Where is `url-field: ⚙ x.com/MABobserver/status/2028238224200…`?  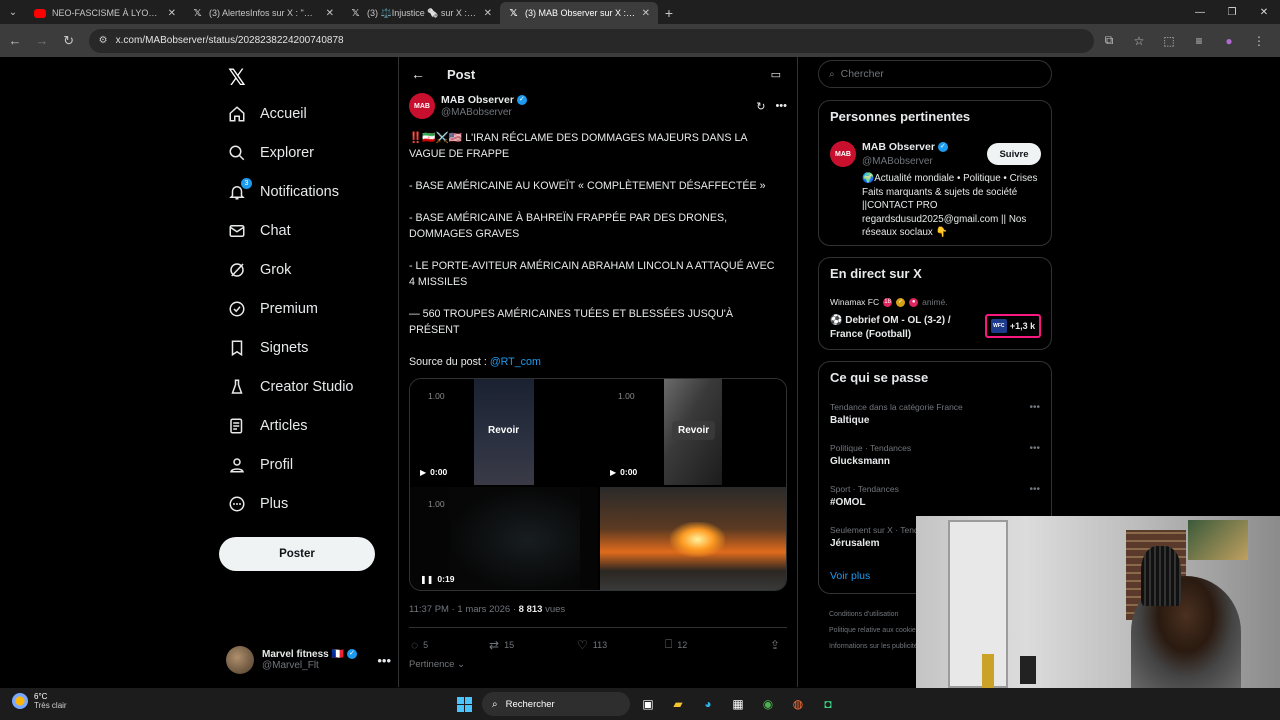 url-field: ⚙ x.com/MABobserver/status/2028238224200… is located at coordinates (591, 40).